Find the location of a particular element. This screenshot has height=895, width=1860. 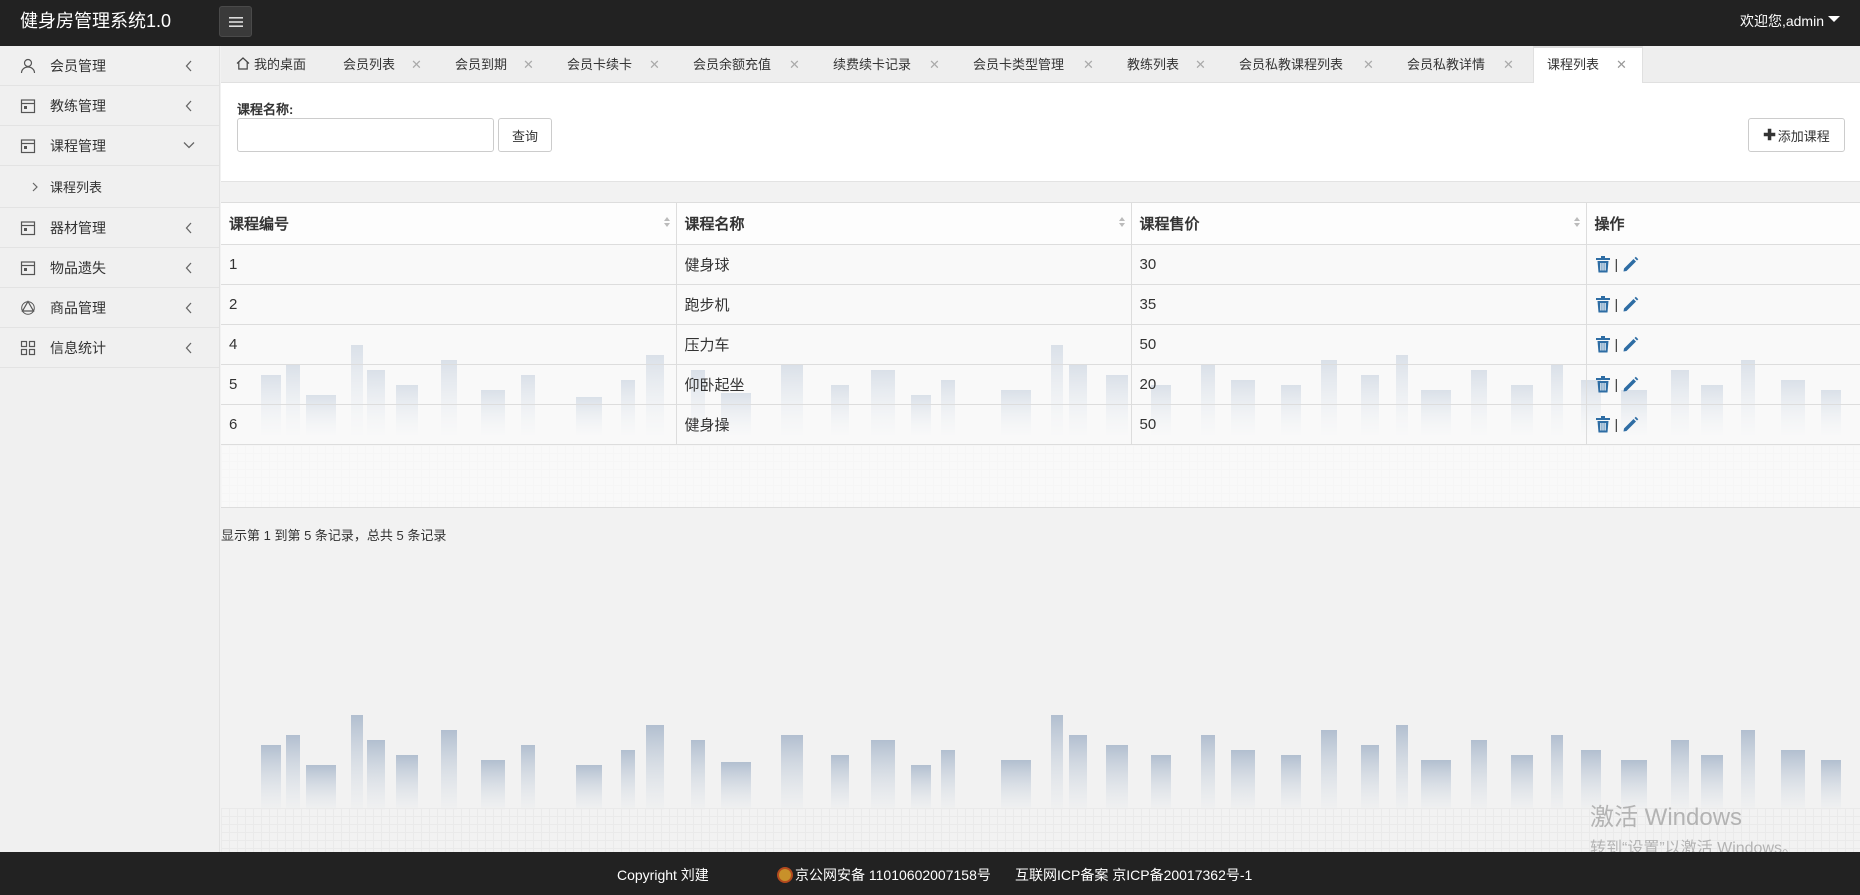

tab-my-desktop: 我的桌面 is located at coordinates (271, 64).